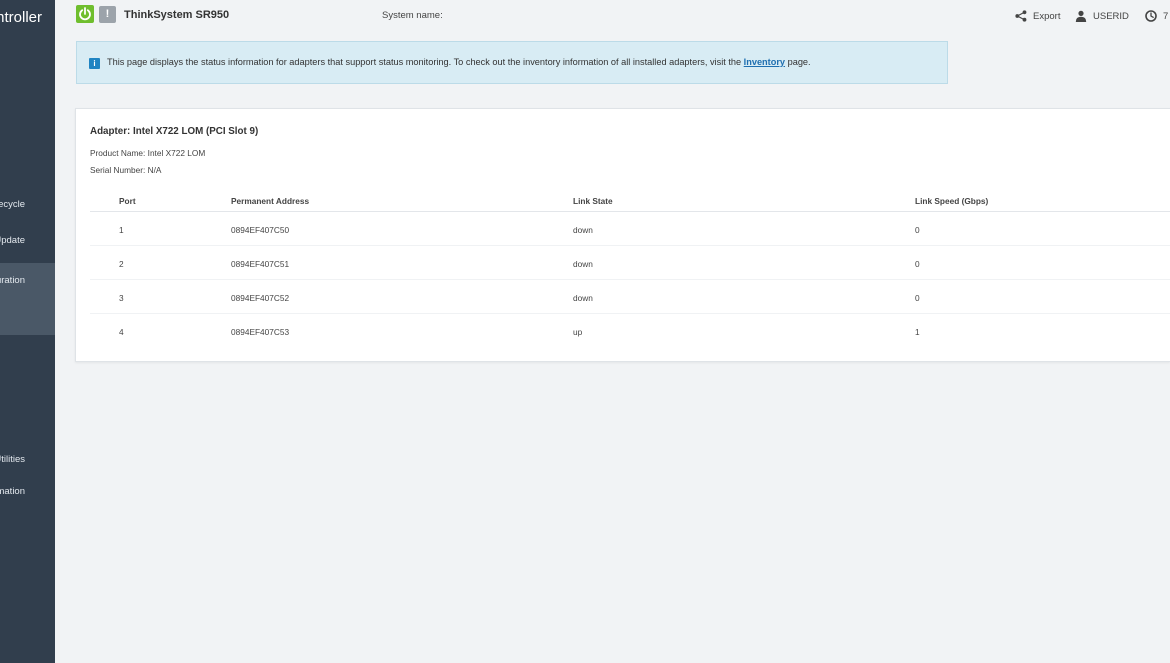  I want to click on user-icon, so click(1081, 16).